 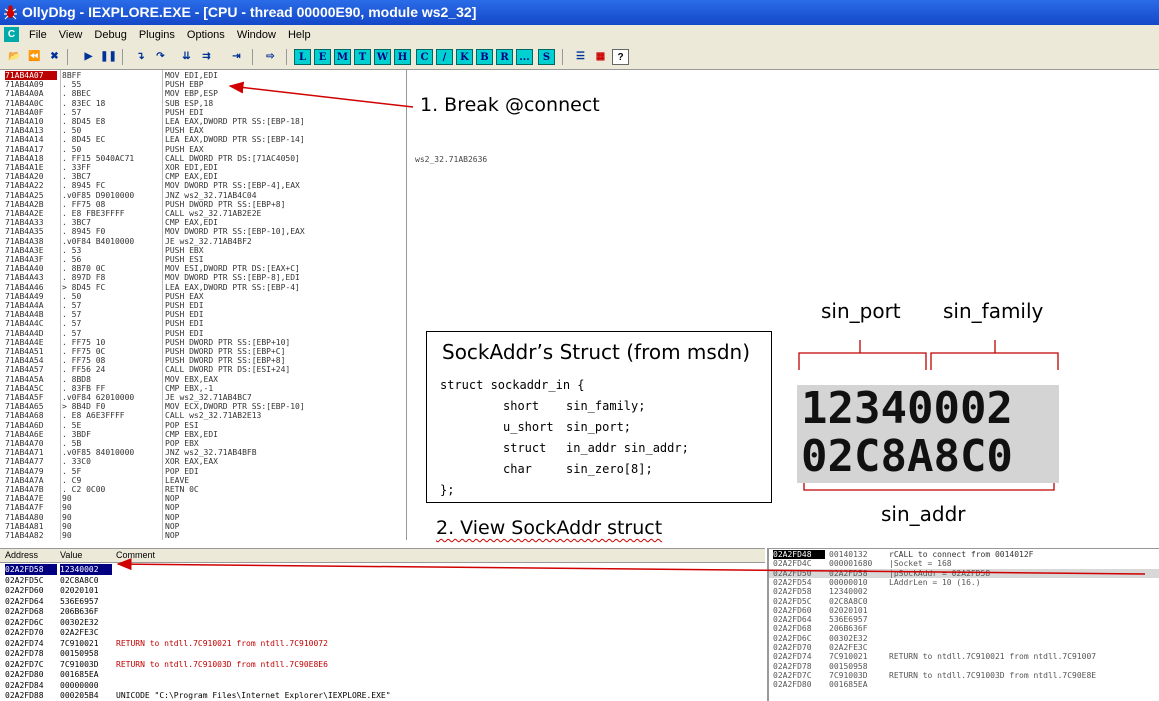 What do you see at coordinates (211, 453) in the screenshot?
I see `disasm-mnemonic: JNZ ws2_32.71AB4BFB` at bounding box center [211, 453].